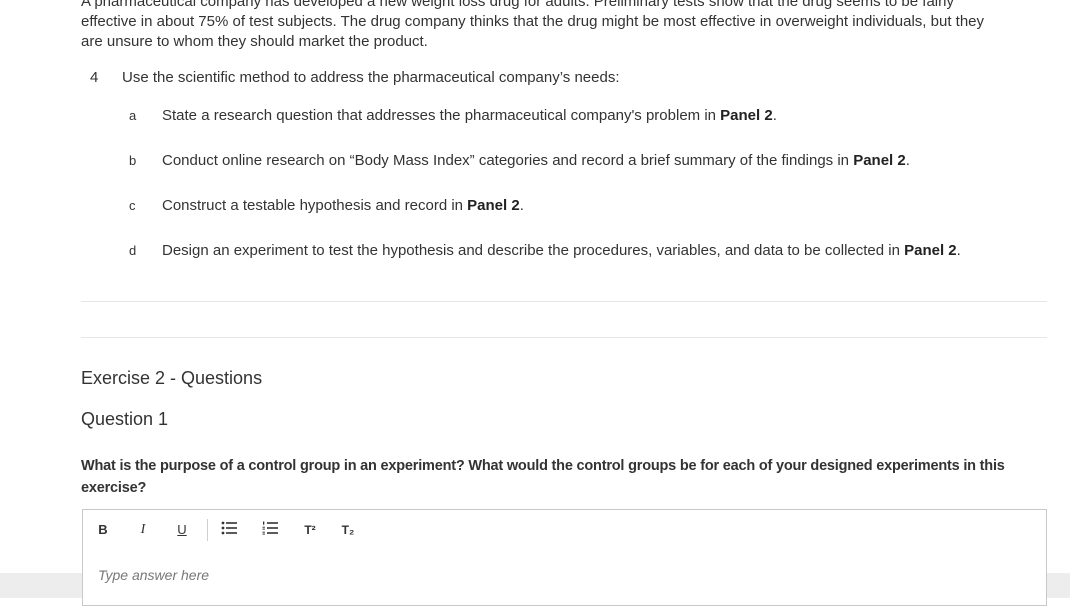 Image resolution: width=1070 pixels, height=606 pixels. I want to click on numbered-list-icon, so click(270, 528).